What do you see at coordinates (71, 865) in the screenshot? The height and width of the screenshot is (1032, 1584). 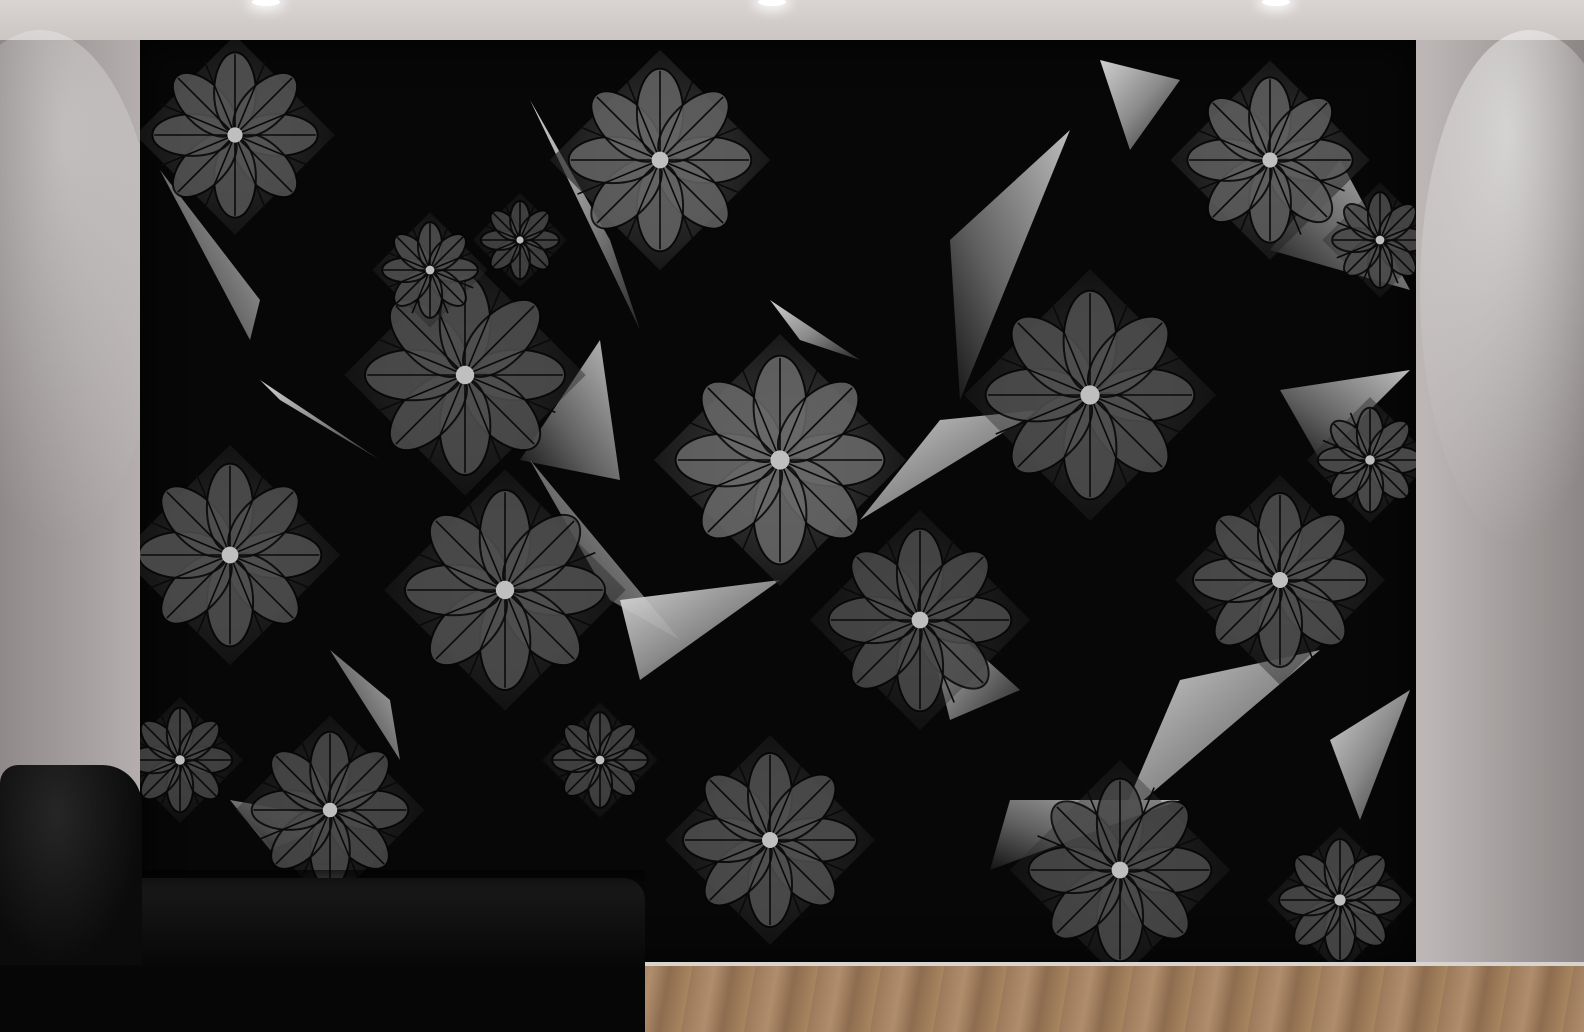 I see `sofa-back` at bounding box center [71, 865].